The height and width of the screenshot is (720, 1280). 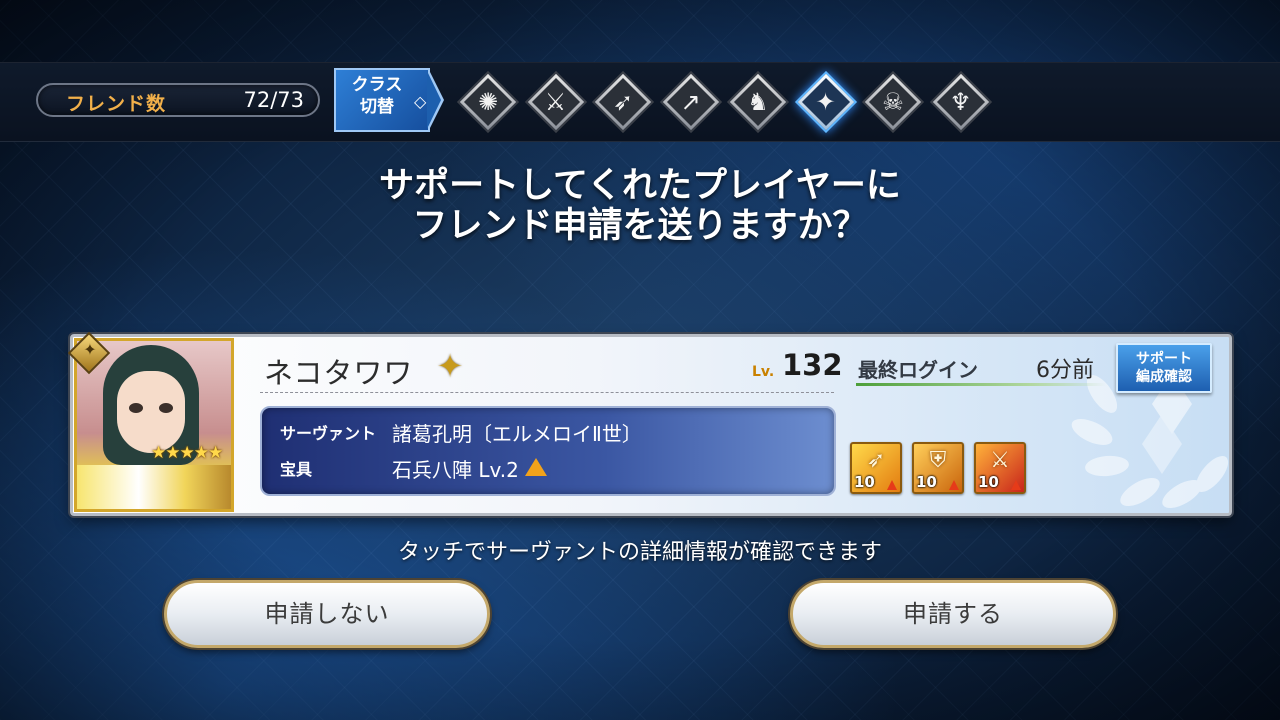 I want to click on player-emblem-icon: ✦, so click(x=450, y=366).